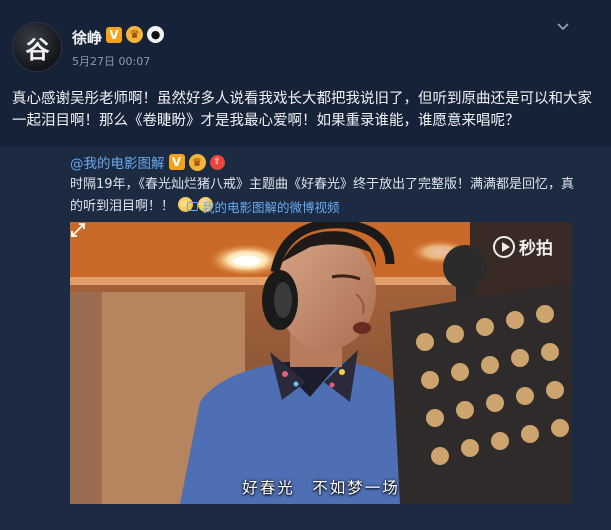 This screenshot has width=611, height=530. Describe the element at coordinates (78, 230) in the screenshot. I see `expand-icon` at that location.